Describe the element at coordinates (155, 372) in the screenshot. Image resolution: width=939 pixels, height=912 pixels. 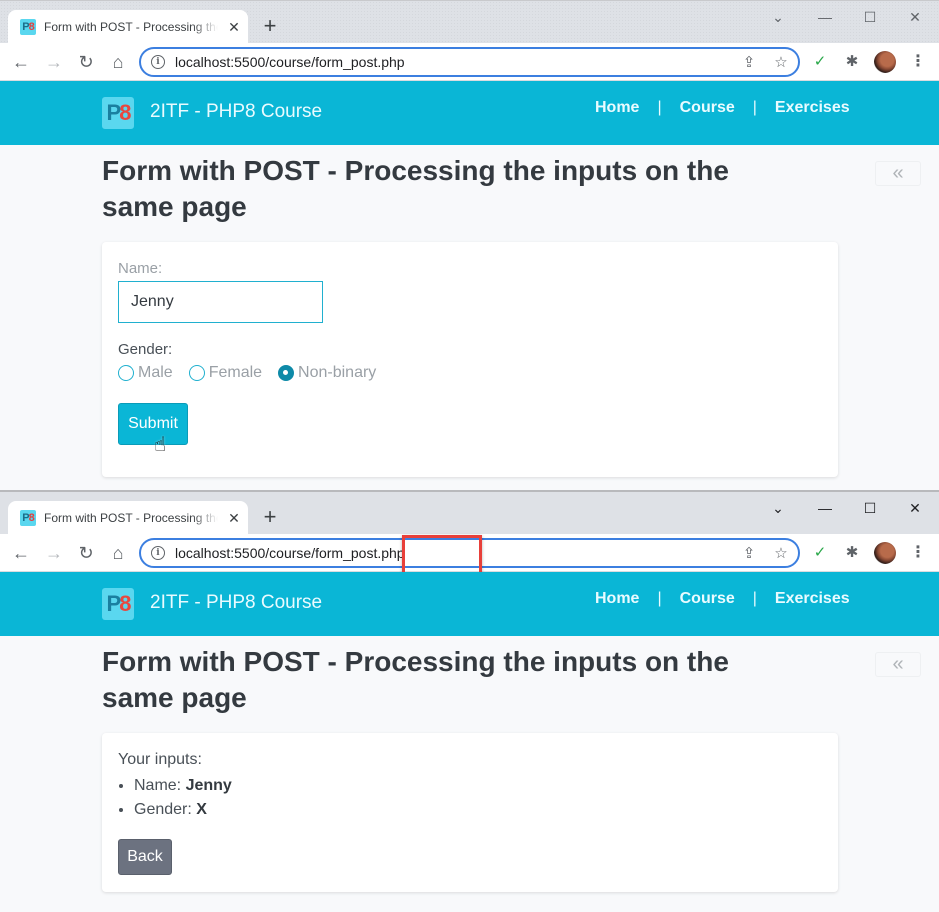
I see `radio-label: Male` at that location.